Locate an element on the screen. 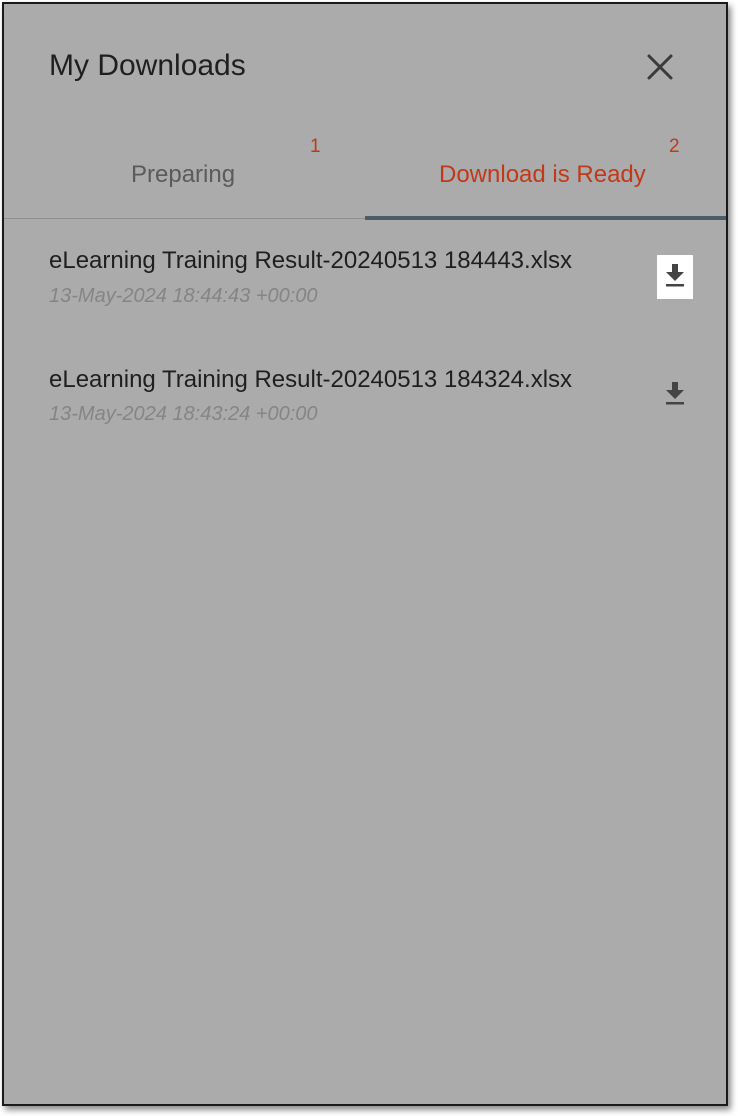 Image resolution: width=738 pixels, height=1116 pixels. close-icon is located at coordinates (660, 67).